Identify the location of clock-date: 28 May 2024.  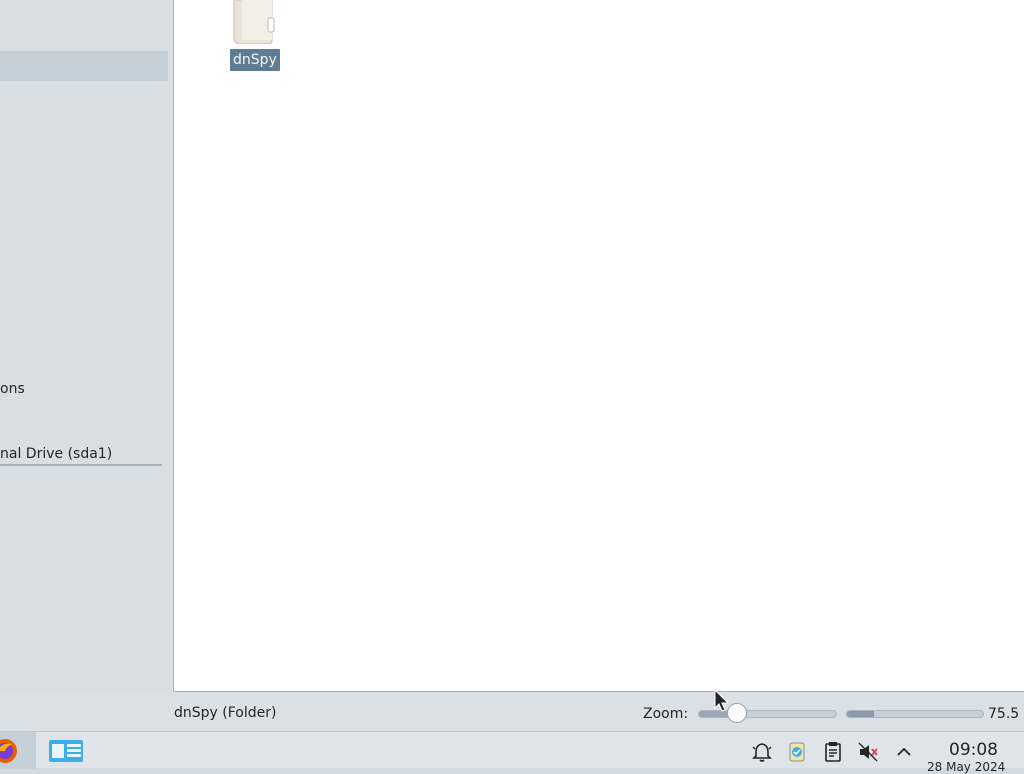
(966, 767).